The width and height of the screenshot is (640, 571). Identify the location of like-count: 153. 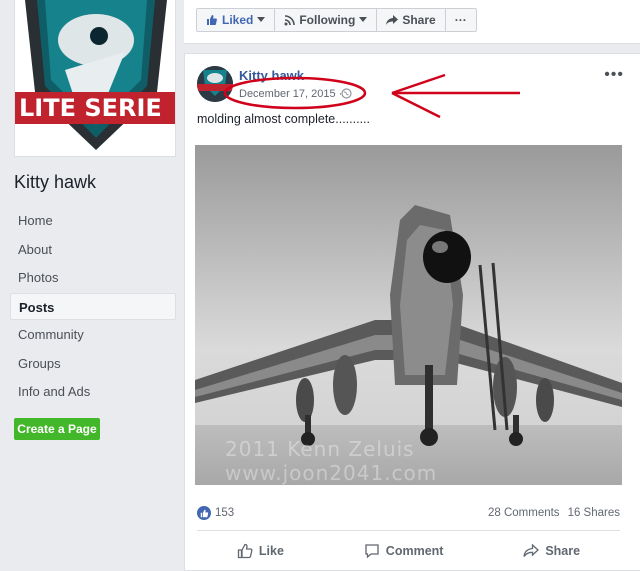
(225, 513).